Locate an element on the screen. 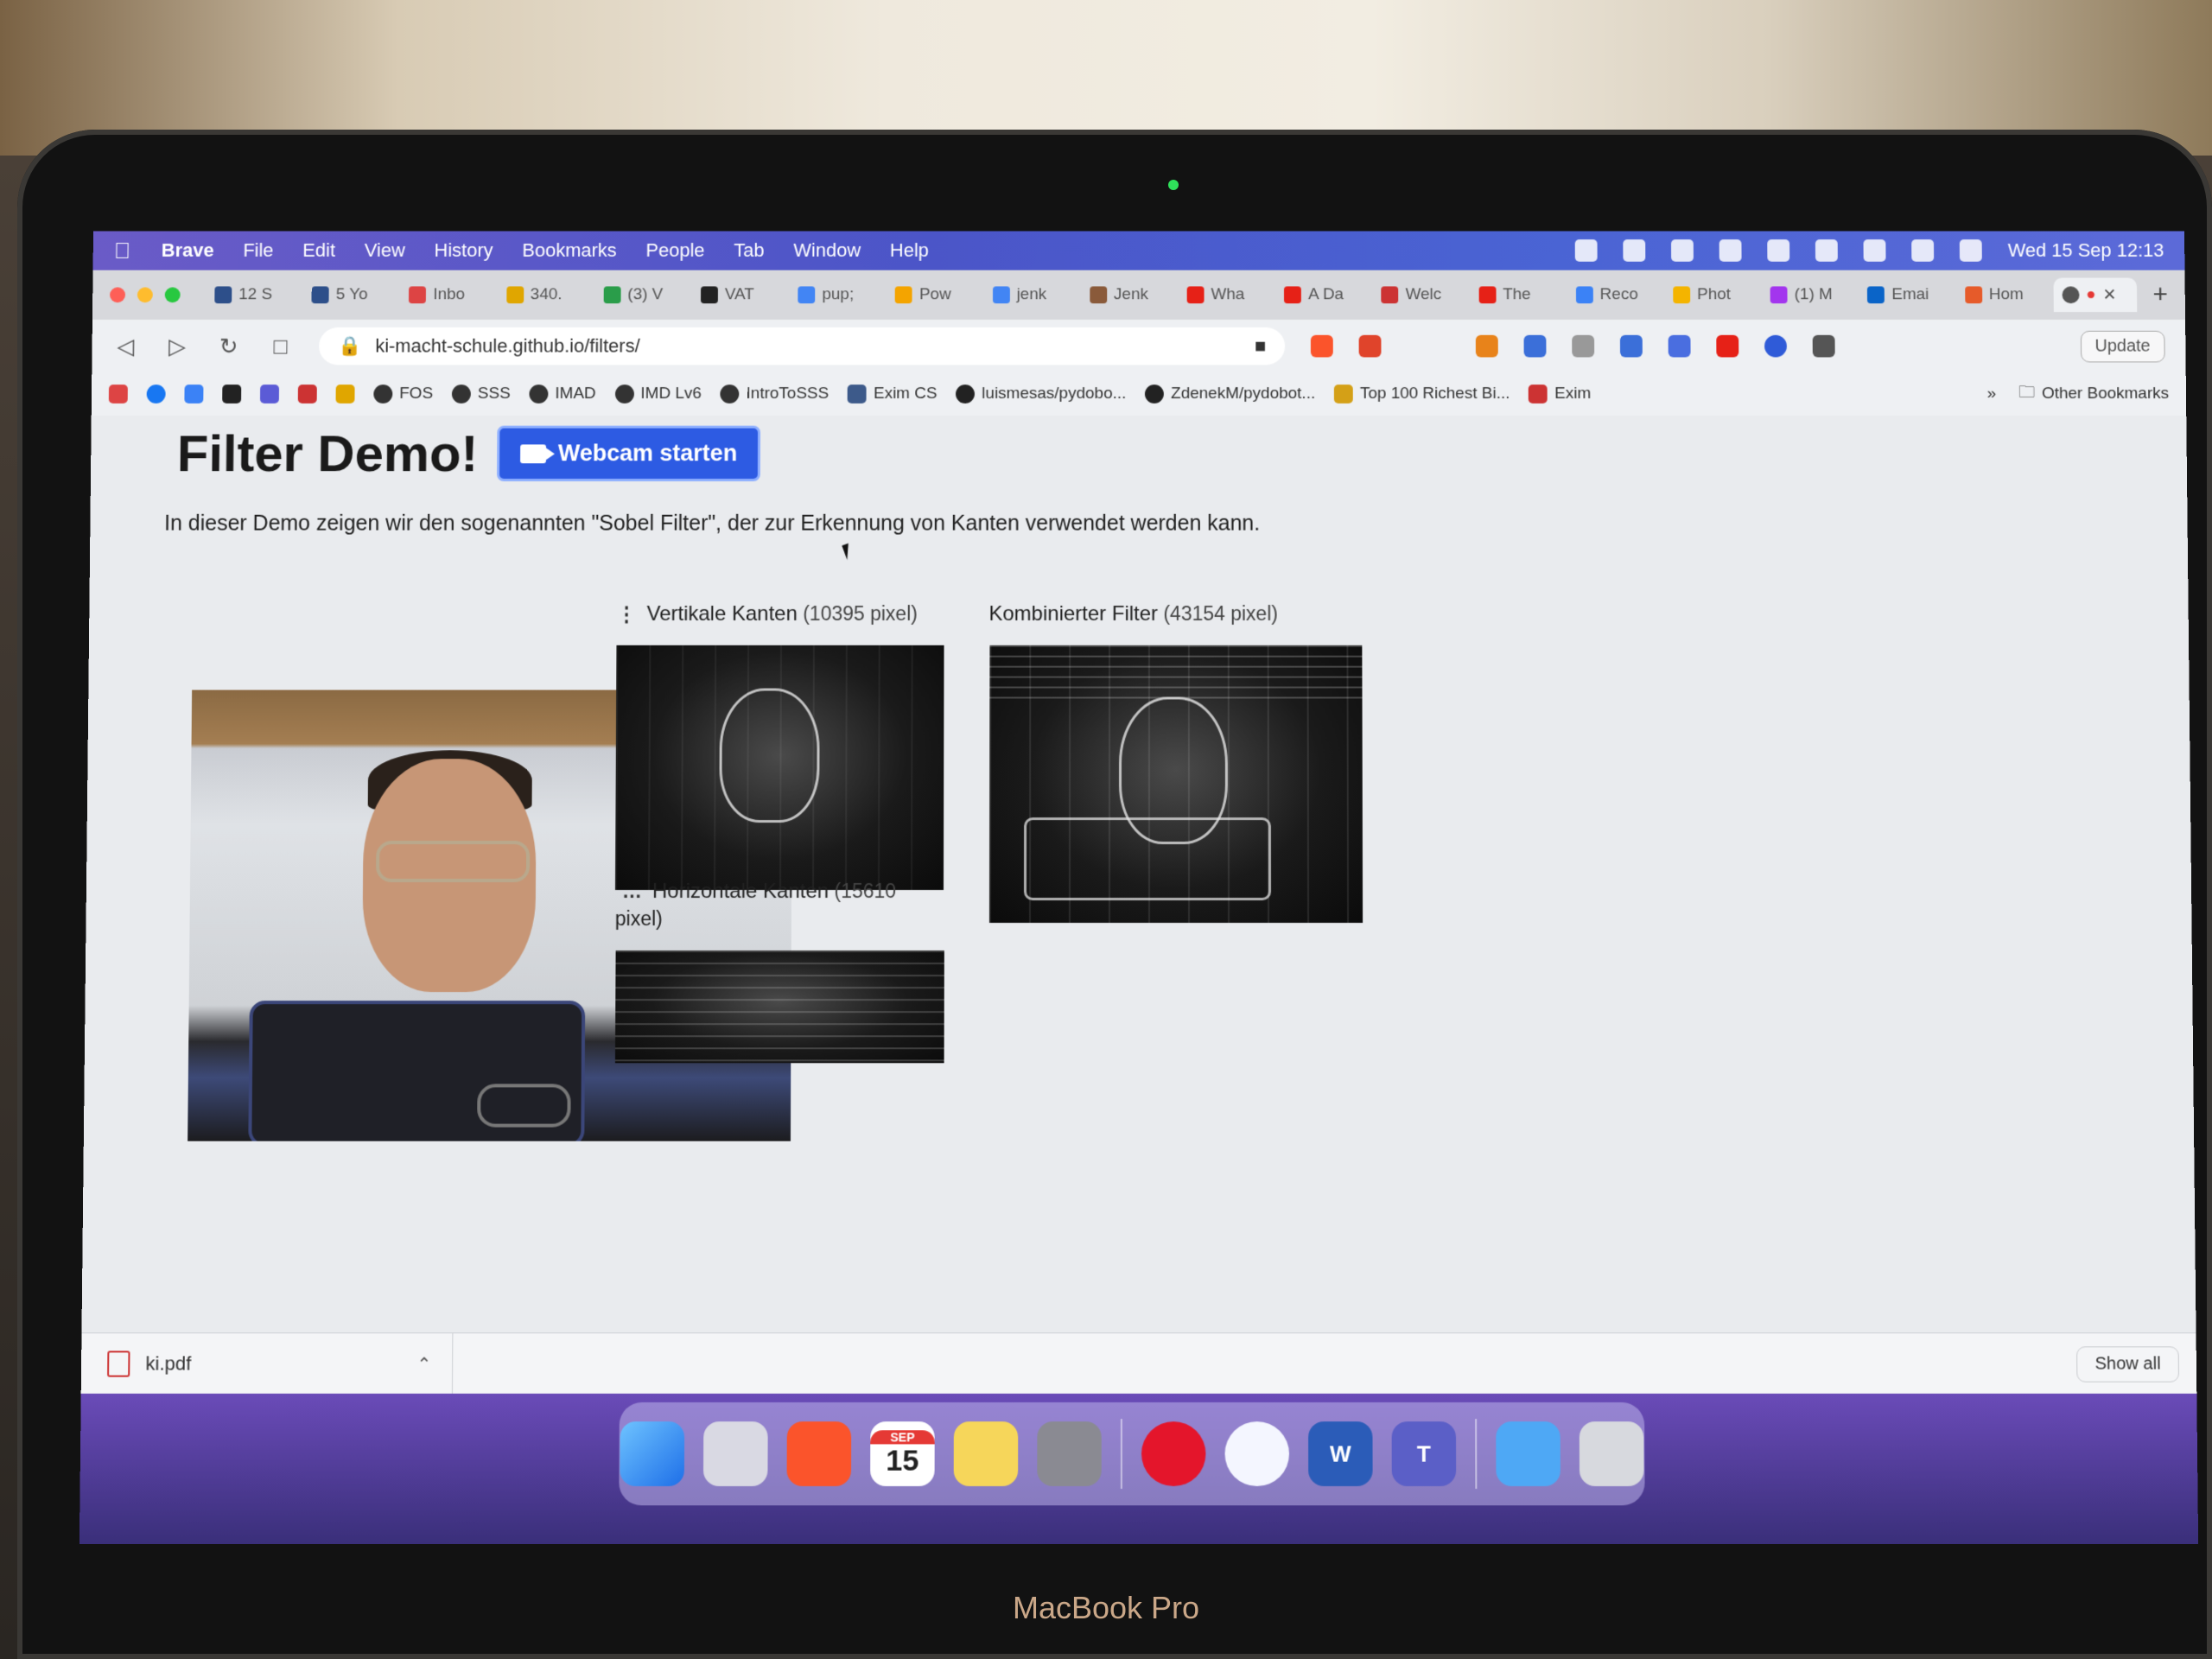  menu-bookmarks: Bookmarks is located at coordinates (569, 250).